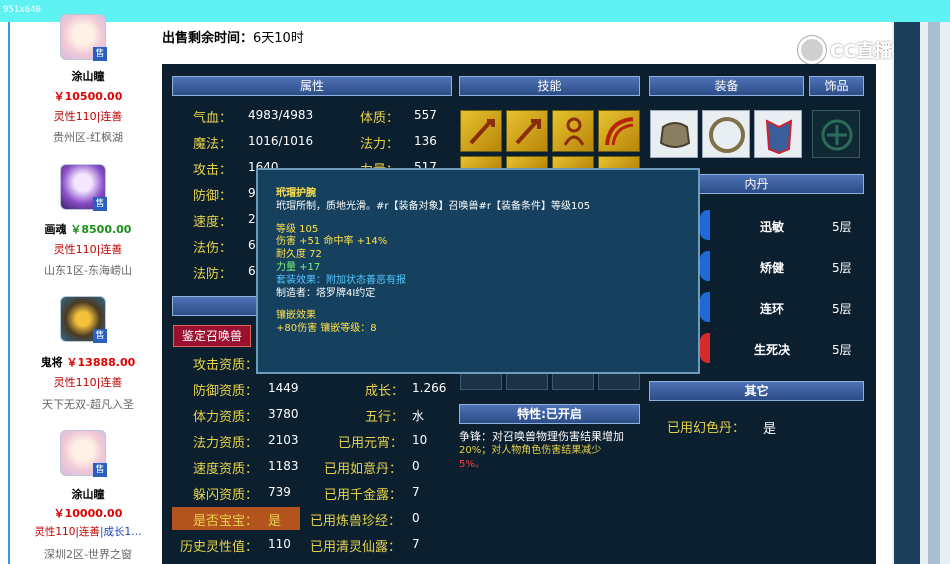 Image resolution: width=950 pixels, height=564 pixels. Describe the element at coordinates (213, 144) in the screenshot. I see `attr-label: 魔法：` at that location.